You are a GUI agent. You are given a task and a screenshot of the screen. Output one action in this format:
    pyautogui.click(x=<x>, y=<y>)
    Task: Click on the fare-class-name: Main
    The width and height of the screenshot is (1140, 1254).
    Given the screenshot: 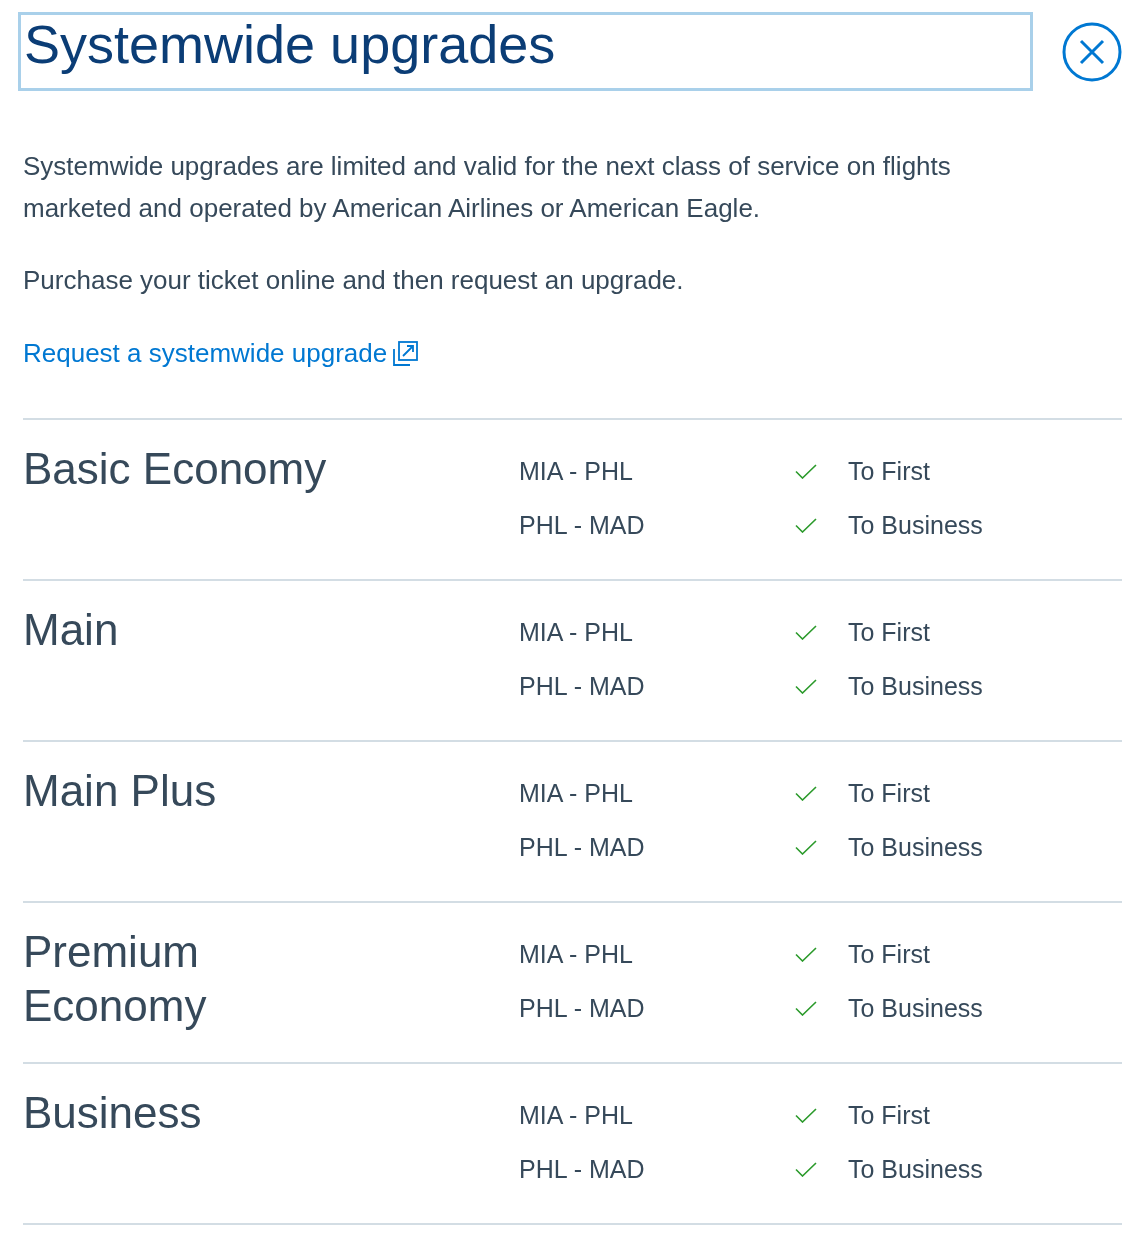 What is the action you would take?
    pyautogui.click(x=71, y=630)
    